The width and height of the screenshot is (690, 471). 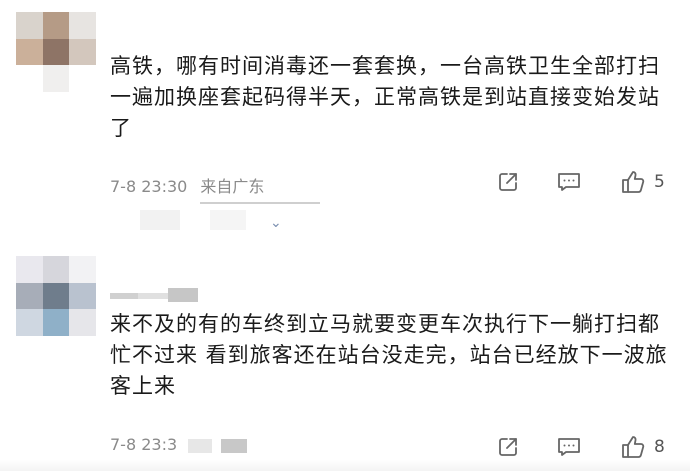 What do you see at coordinates (659, 447) in the screenshot?
I see `like-count: 8` at bounding box center [659, 447].